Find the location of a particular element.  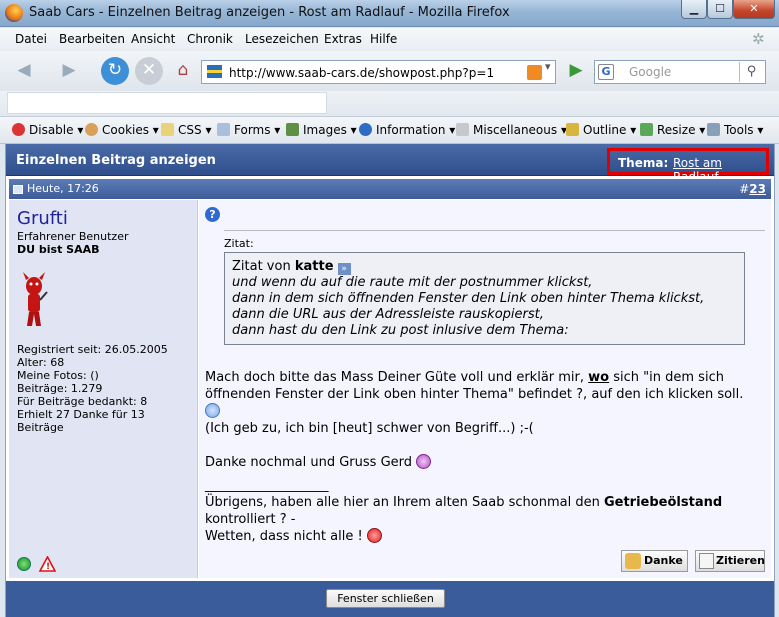

quote-caption: Zitat: is located at coordinates (239, 243).